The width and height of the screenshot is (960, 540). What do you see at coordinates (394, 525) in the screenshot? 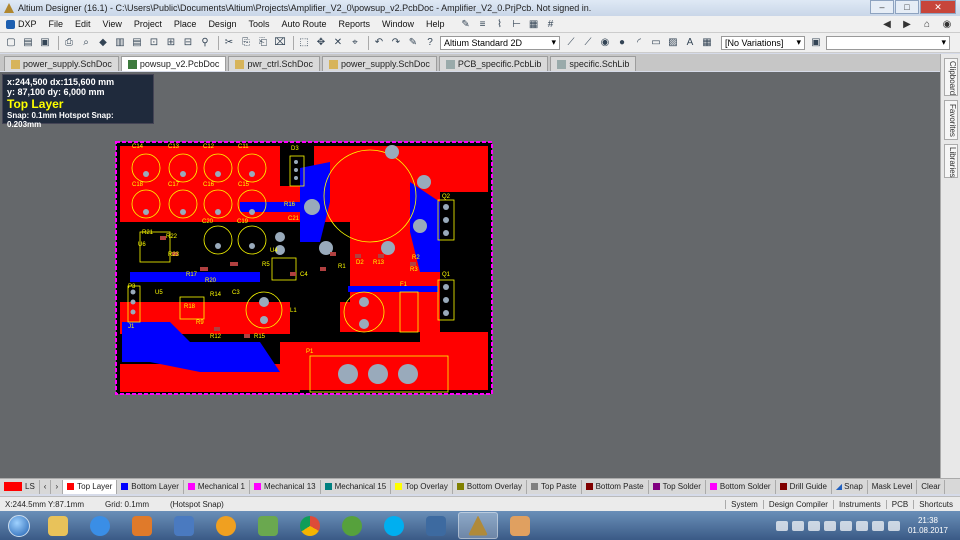
I see `taskbar-skype` at bounding box center [394, 525].